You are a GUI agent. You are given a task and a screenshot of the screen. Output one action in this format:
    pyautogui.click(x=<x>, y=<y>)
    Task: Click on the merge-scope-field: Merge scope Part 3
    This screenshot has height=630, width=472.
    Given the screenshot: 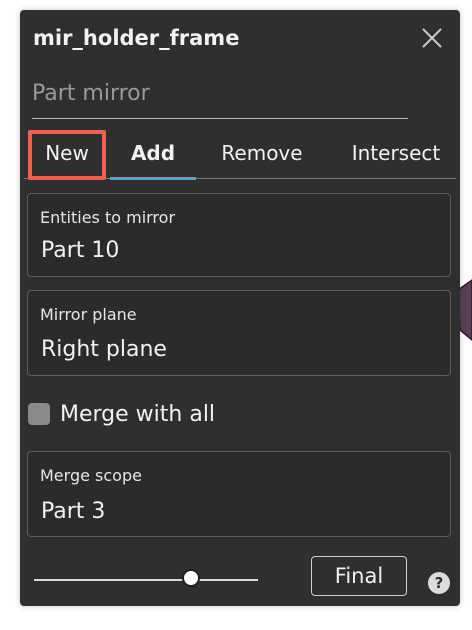 What is the action you would take?
    pyautogui.click(x=239, y=494)
    